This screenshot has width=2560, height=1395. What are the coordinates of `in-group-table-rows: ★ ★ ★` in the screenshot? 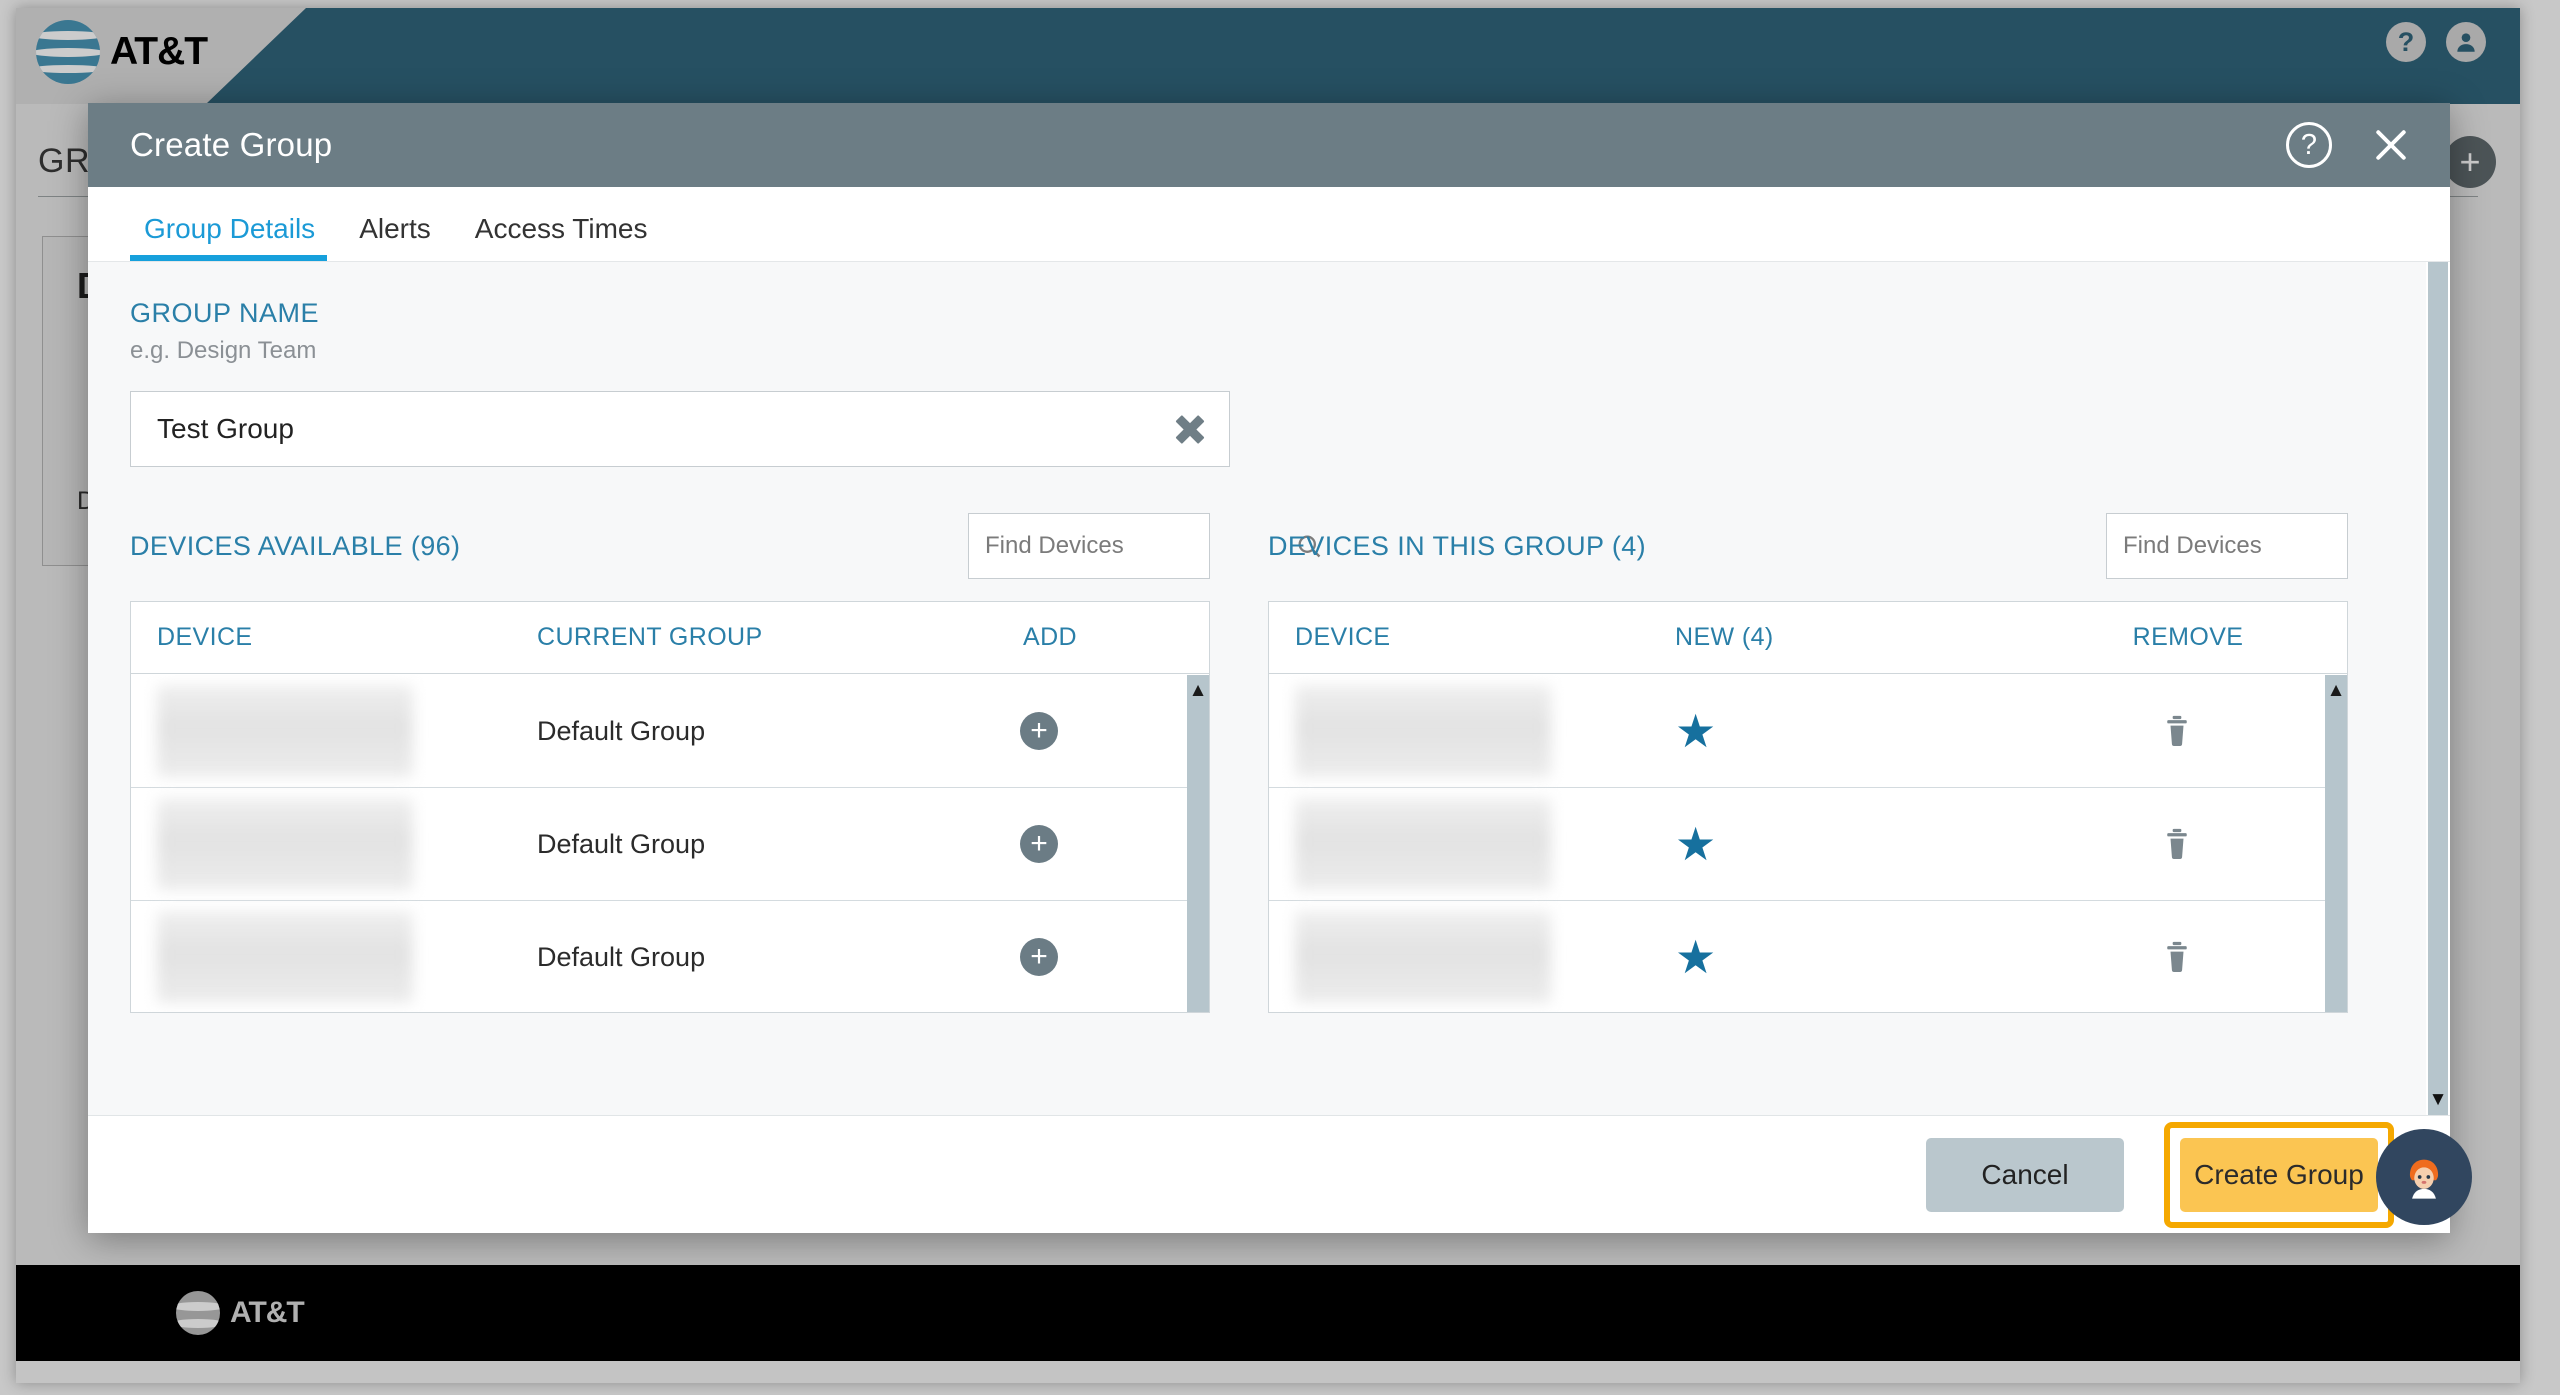 It's located at (1797, 843).